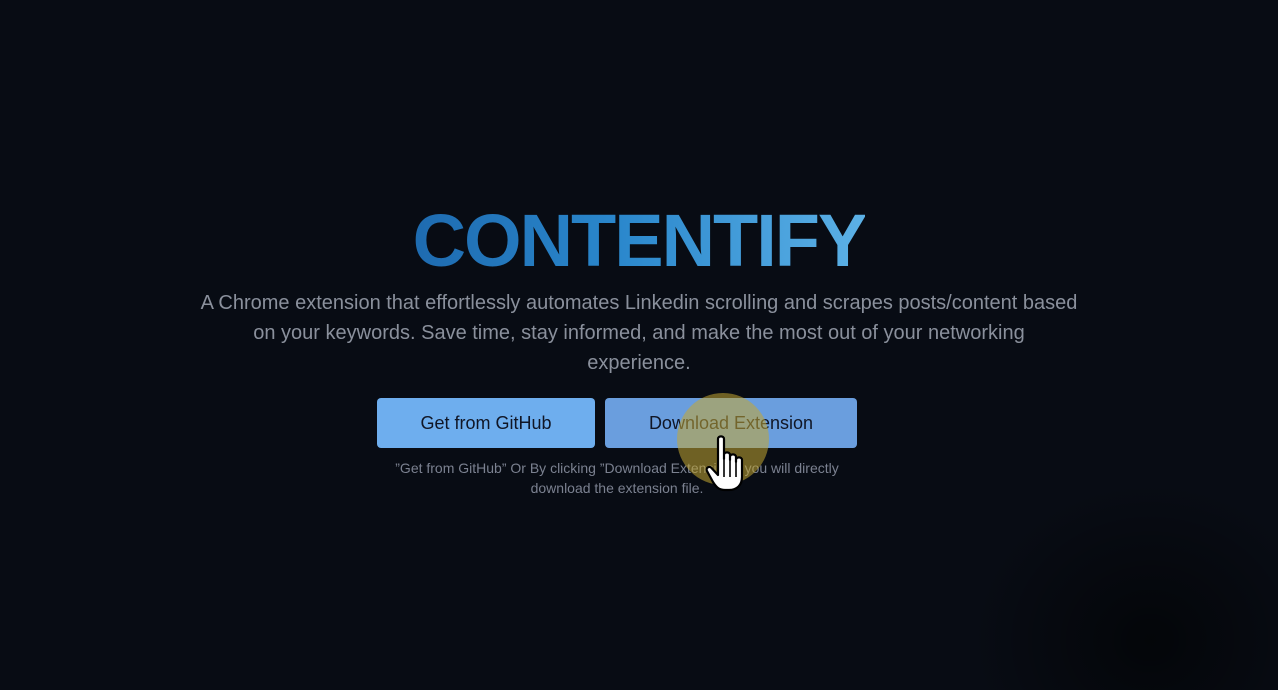  What do you see at coordinates (486, 423) in the screenshot?
I see `get-from-github-button: Get from GitHub` at bounding box center [486, 423].